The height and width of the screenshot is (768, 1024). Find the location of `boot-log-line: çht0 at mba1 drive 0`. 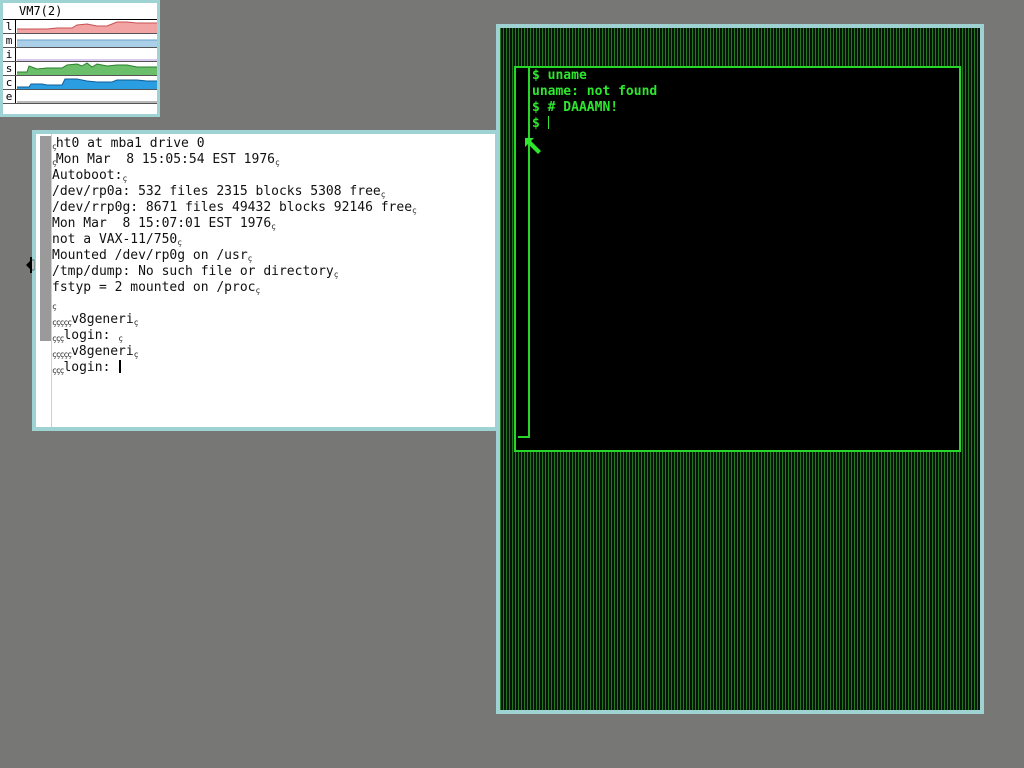

boot-log-line: çht0 at mba1 drive 0 is located at coordinates (271, 144).